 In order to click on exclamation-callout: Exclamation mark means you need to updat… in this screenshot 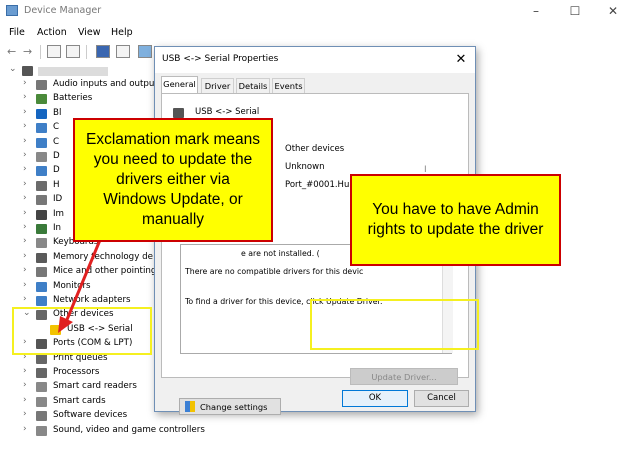, I will do `click(173, 180)`.